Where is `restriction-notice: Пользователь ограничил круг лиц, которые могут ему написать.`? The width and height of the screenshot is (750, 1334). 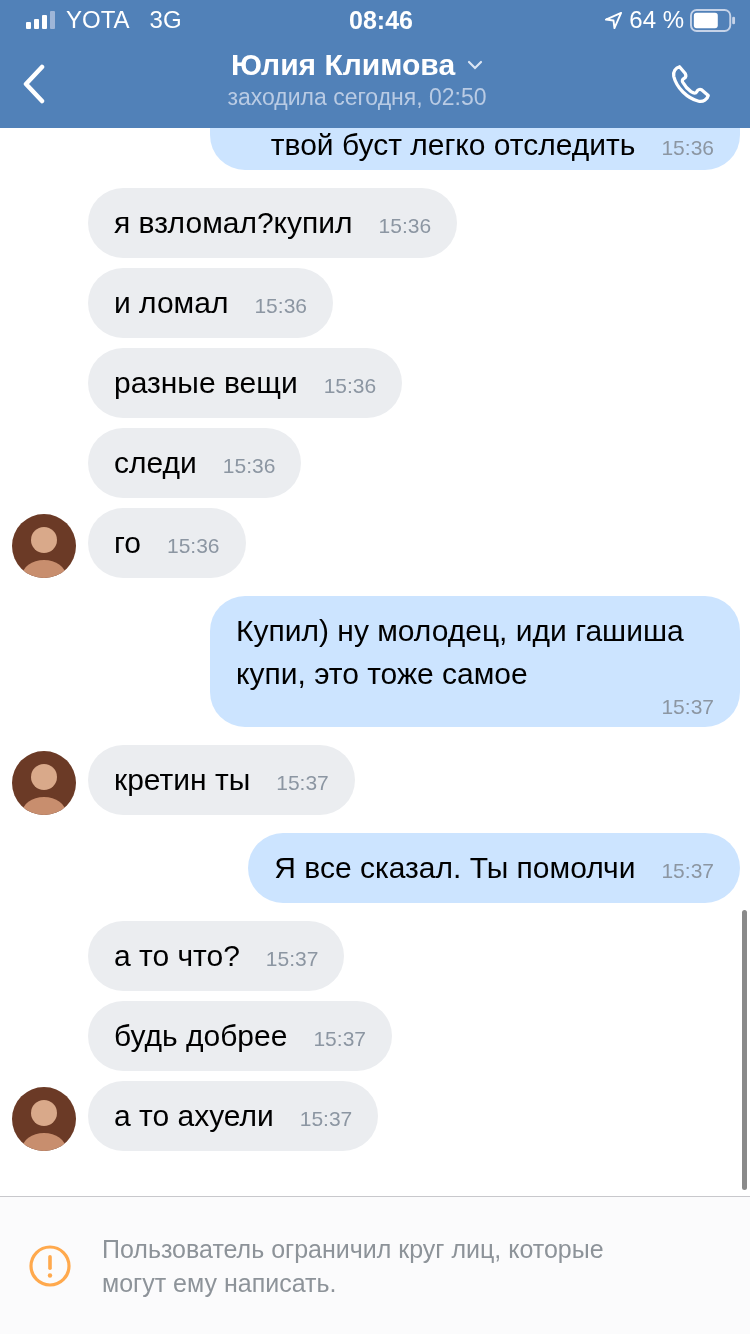
restriction-notice: Пользователь ограничил круг лиц, которые могут ему написать. is located at coordinates (353, 1266).